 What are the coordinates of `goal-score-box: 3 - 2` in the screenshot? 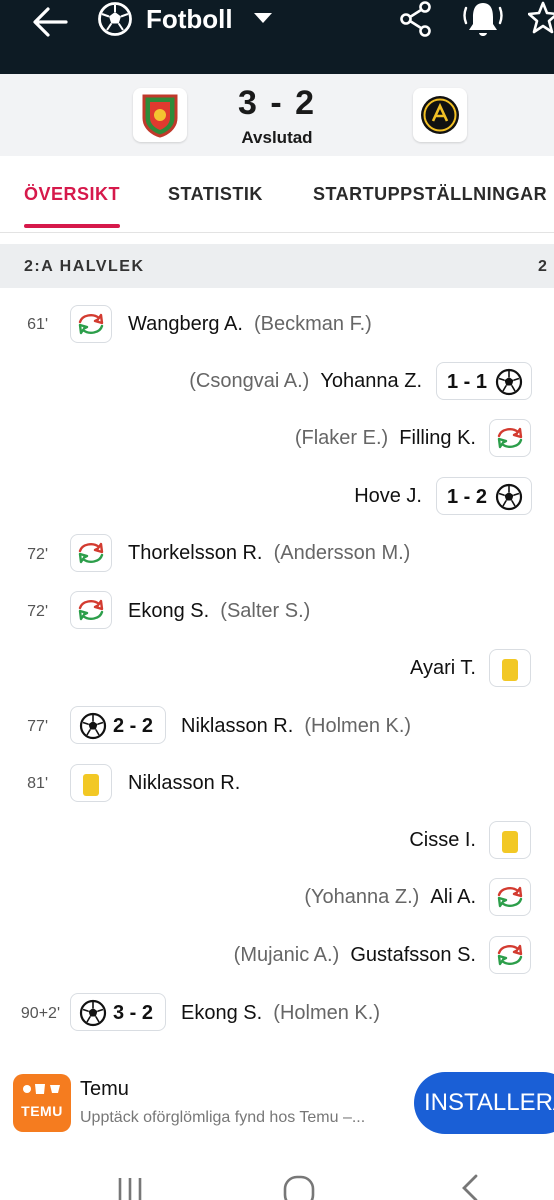 It's located at (118, 1012).